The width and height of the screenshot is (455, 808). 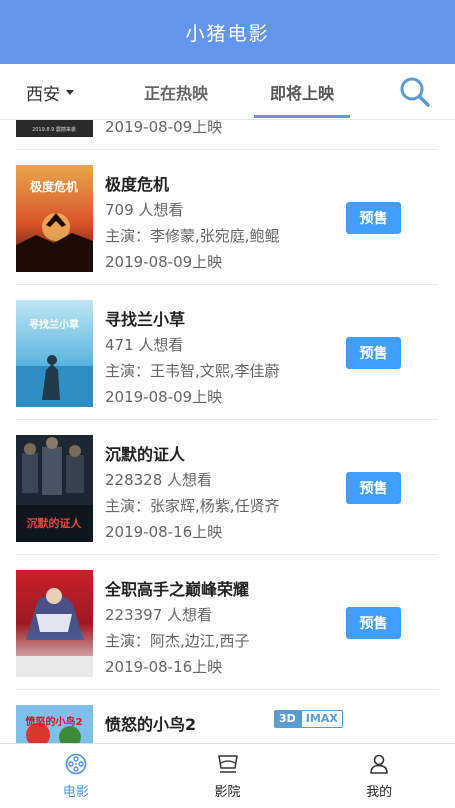 I want to click on nav-bar: 西安 正在热映 即将上映, so click(x=227, y=92).